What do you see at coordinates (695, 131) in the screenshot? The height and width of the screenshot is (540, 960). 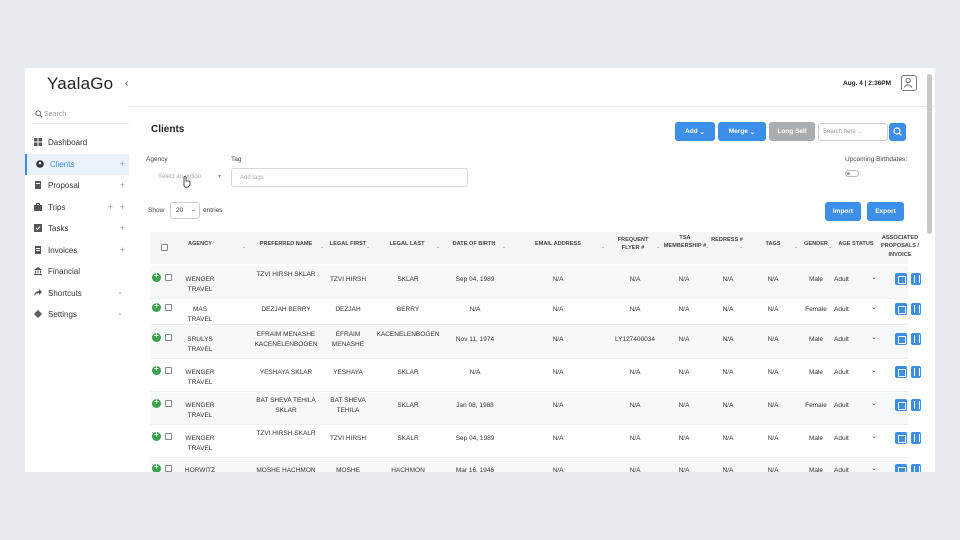 I see `add-button: Add ⌄` at bounding box center [695, 131].